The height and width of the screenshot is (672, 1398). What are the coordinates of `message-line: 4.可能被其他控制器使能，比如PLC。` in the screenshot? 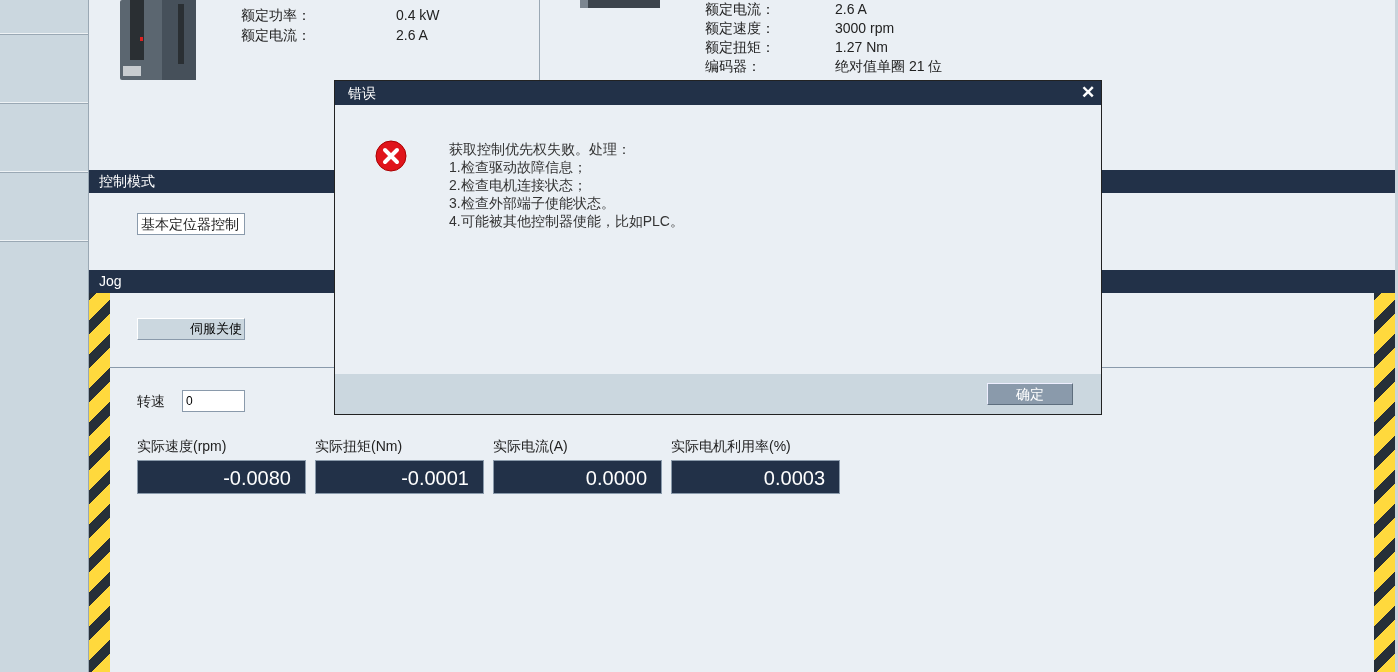 It's located at (566, 221).